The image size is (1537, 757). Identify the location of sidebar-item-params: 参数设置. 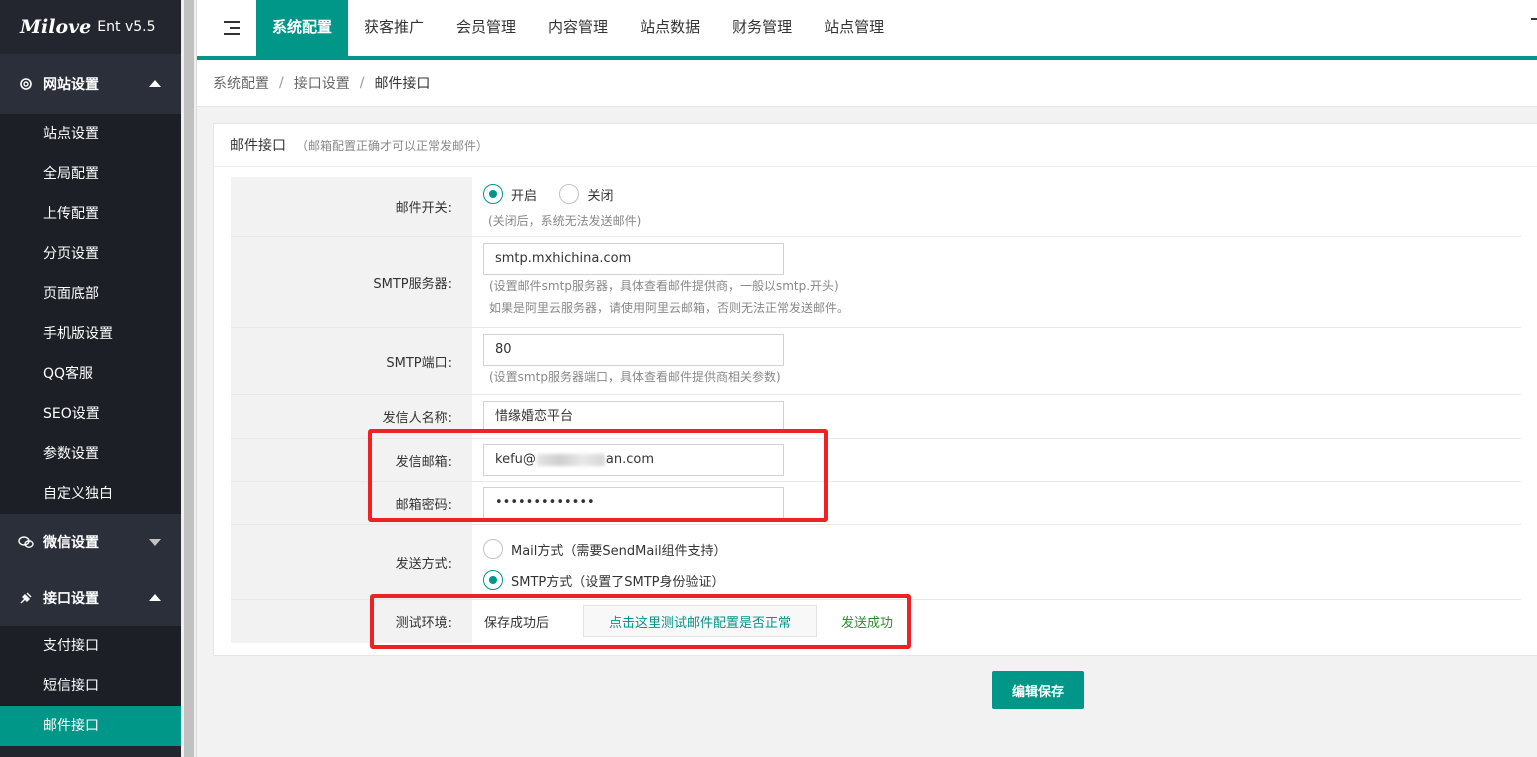
(90, 454).